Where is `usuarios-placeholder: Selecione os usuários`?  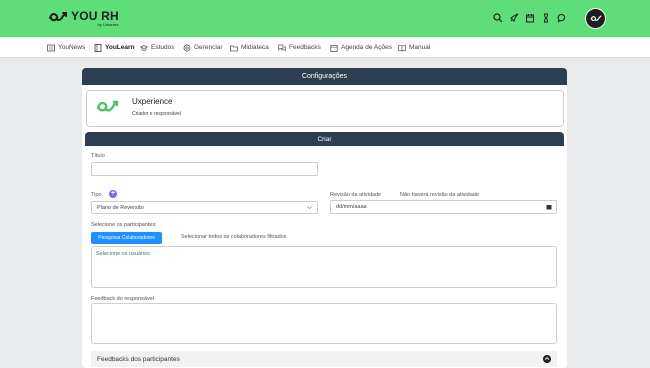 usuarios-placeholder: Selecione os usuários is located at coordinates (123, 254).